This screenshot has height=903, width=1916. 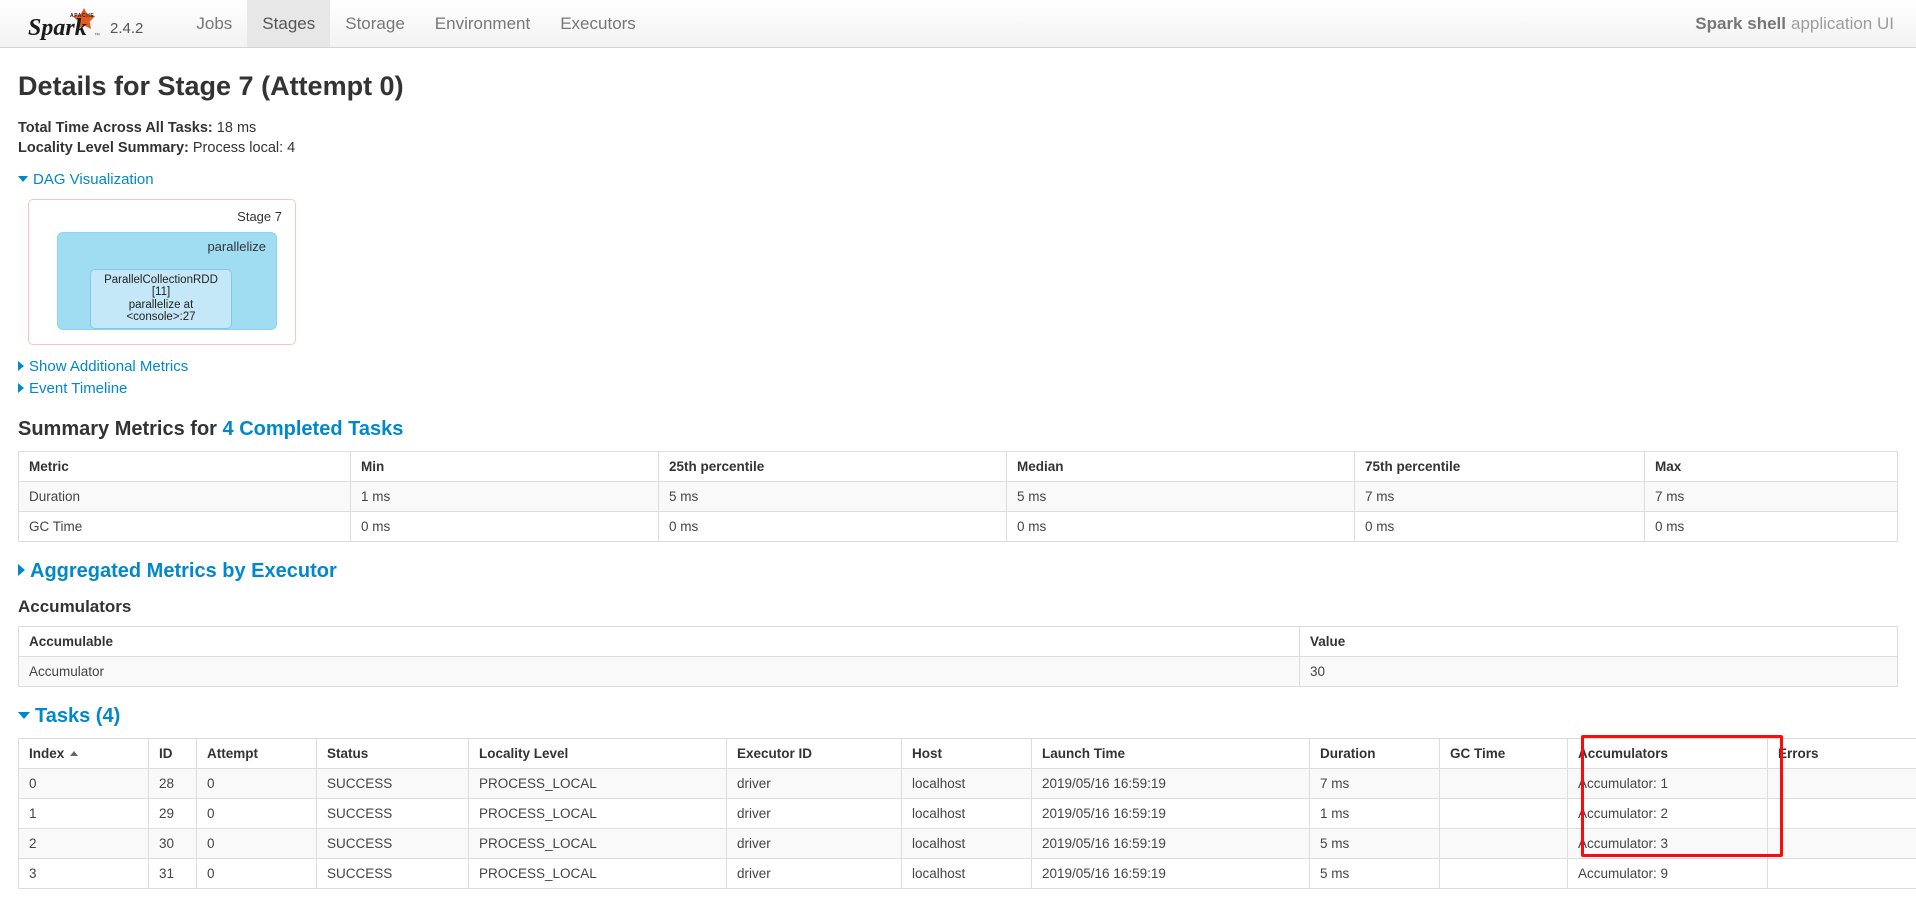 I want to click on task-cell-duration: 1 ms, so click(x=1374, y=813).